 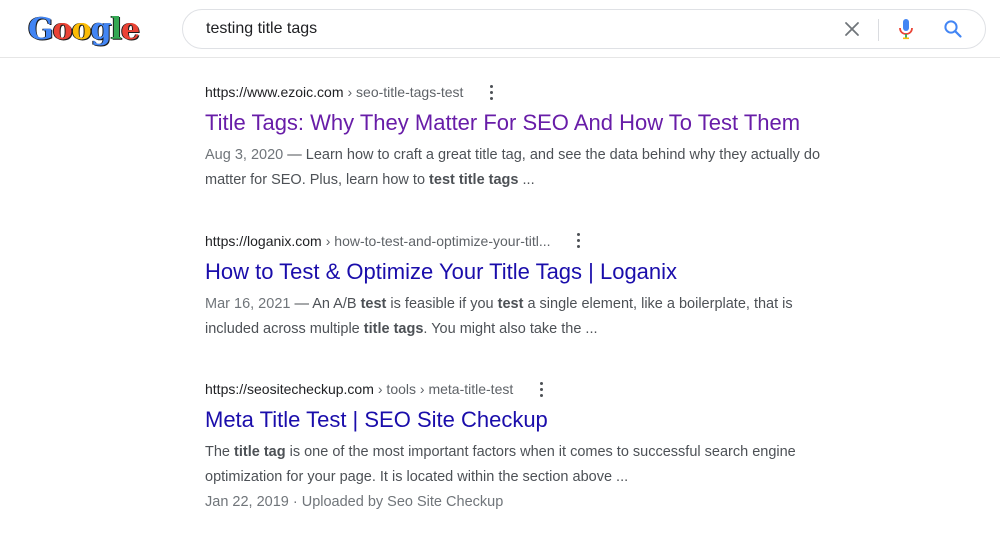 I want to click on close-icon, so click(x=852, y=29).